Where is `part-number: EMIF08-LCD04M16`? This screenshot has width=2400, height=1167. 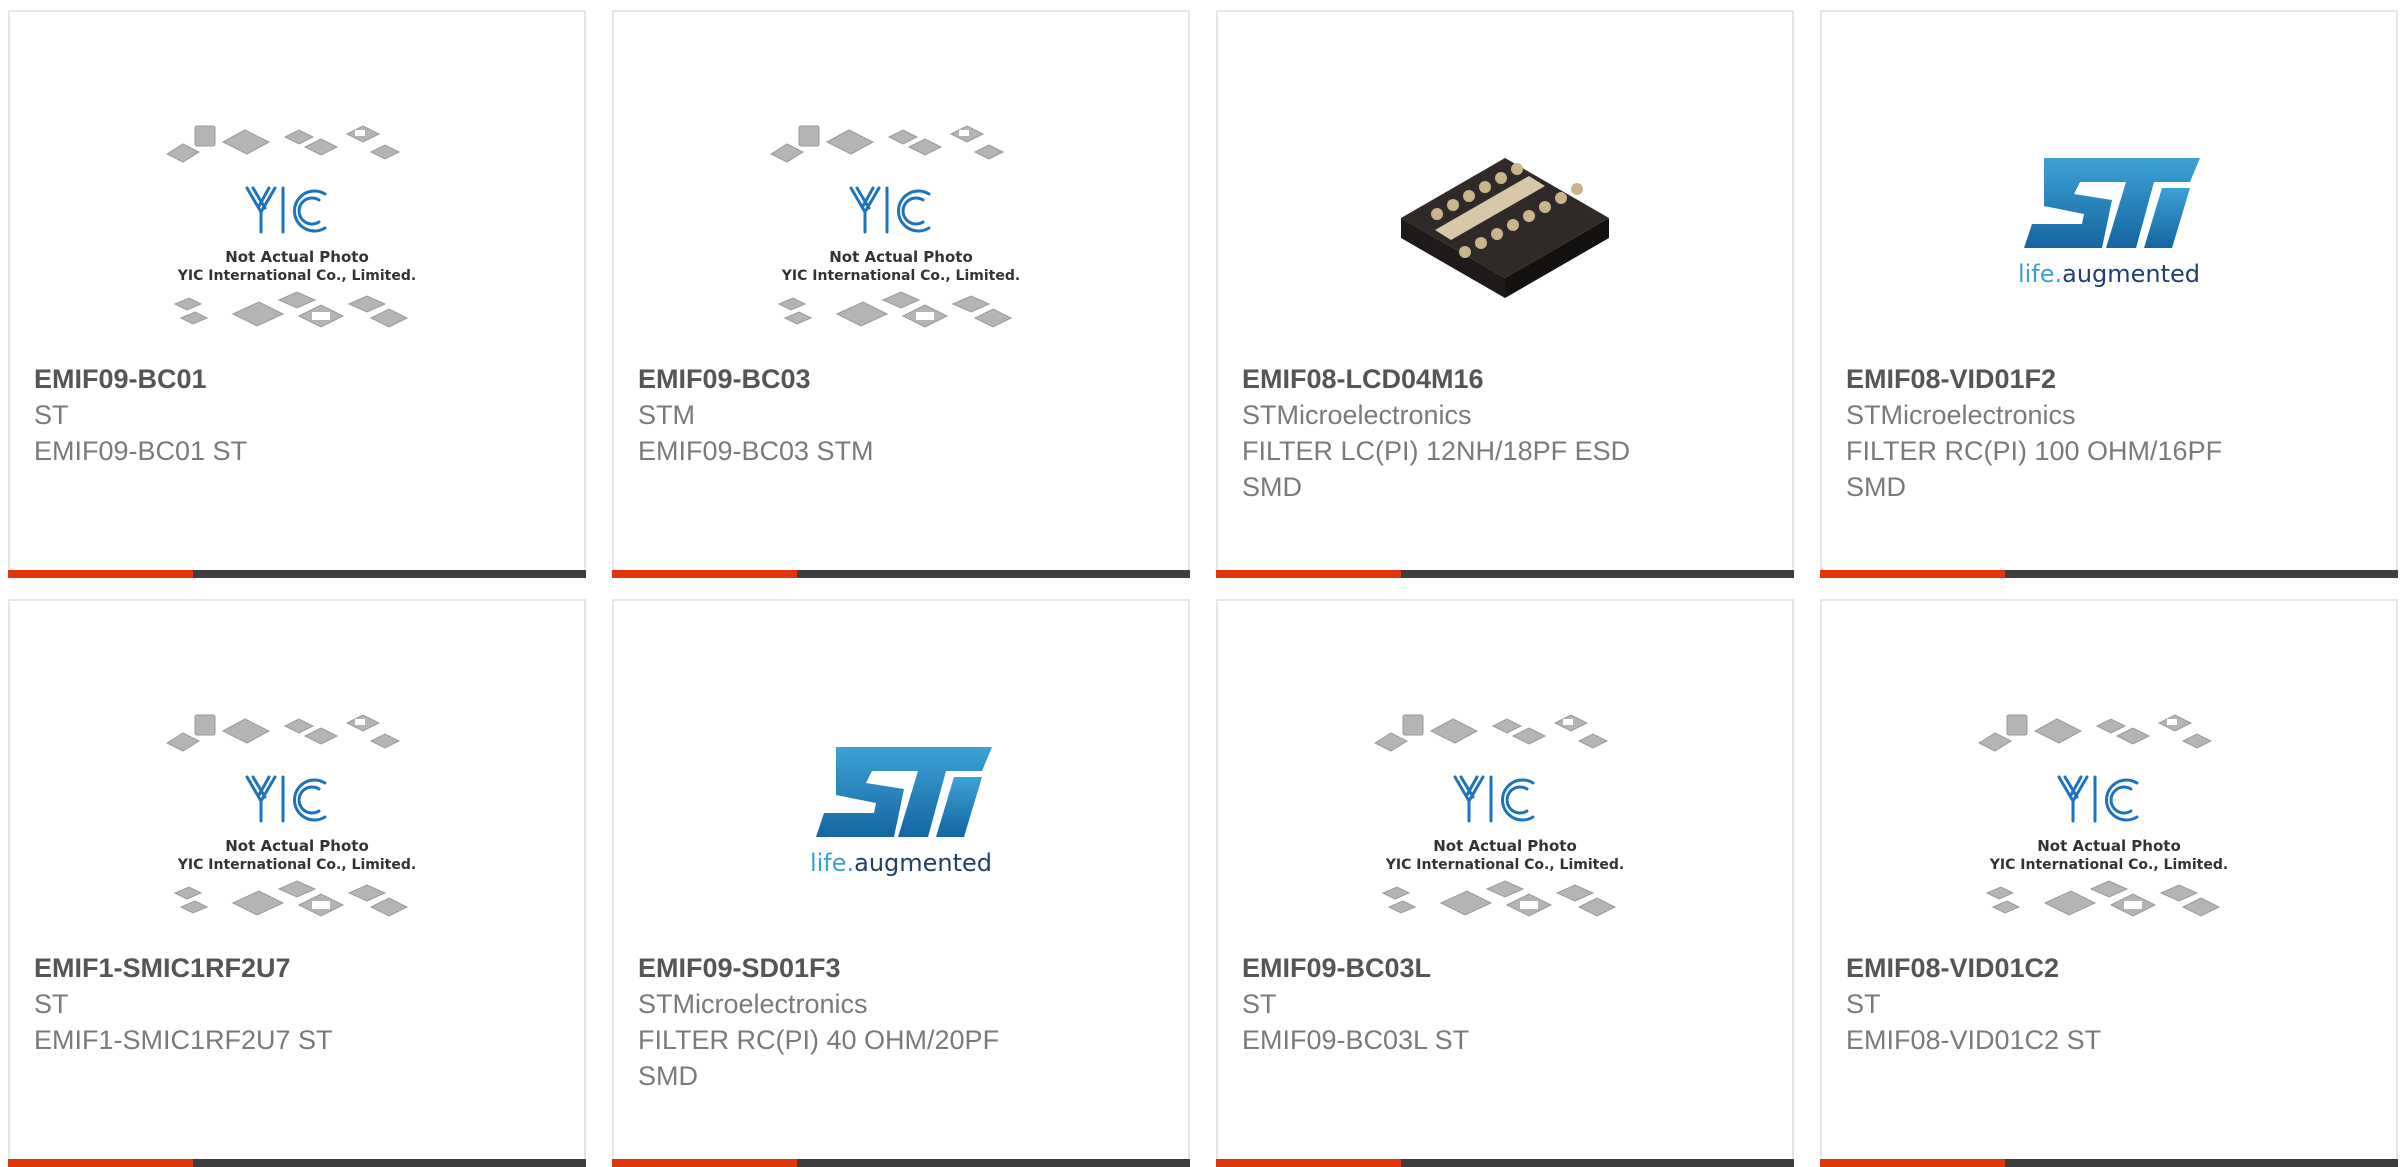 part-number: EMIF08-LCD04M16 is located at coordinates (1507, 379).